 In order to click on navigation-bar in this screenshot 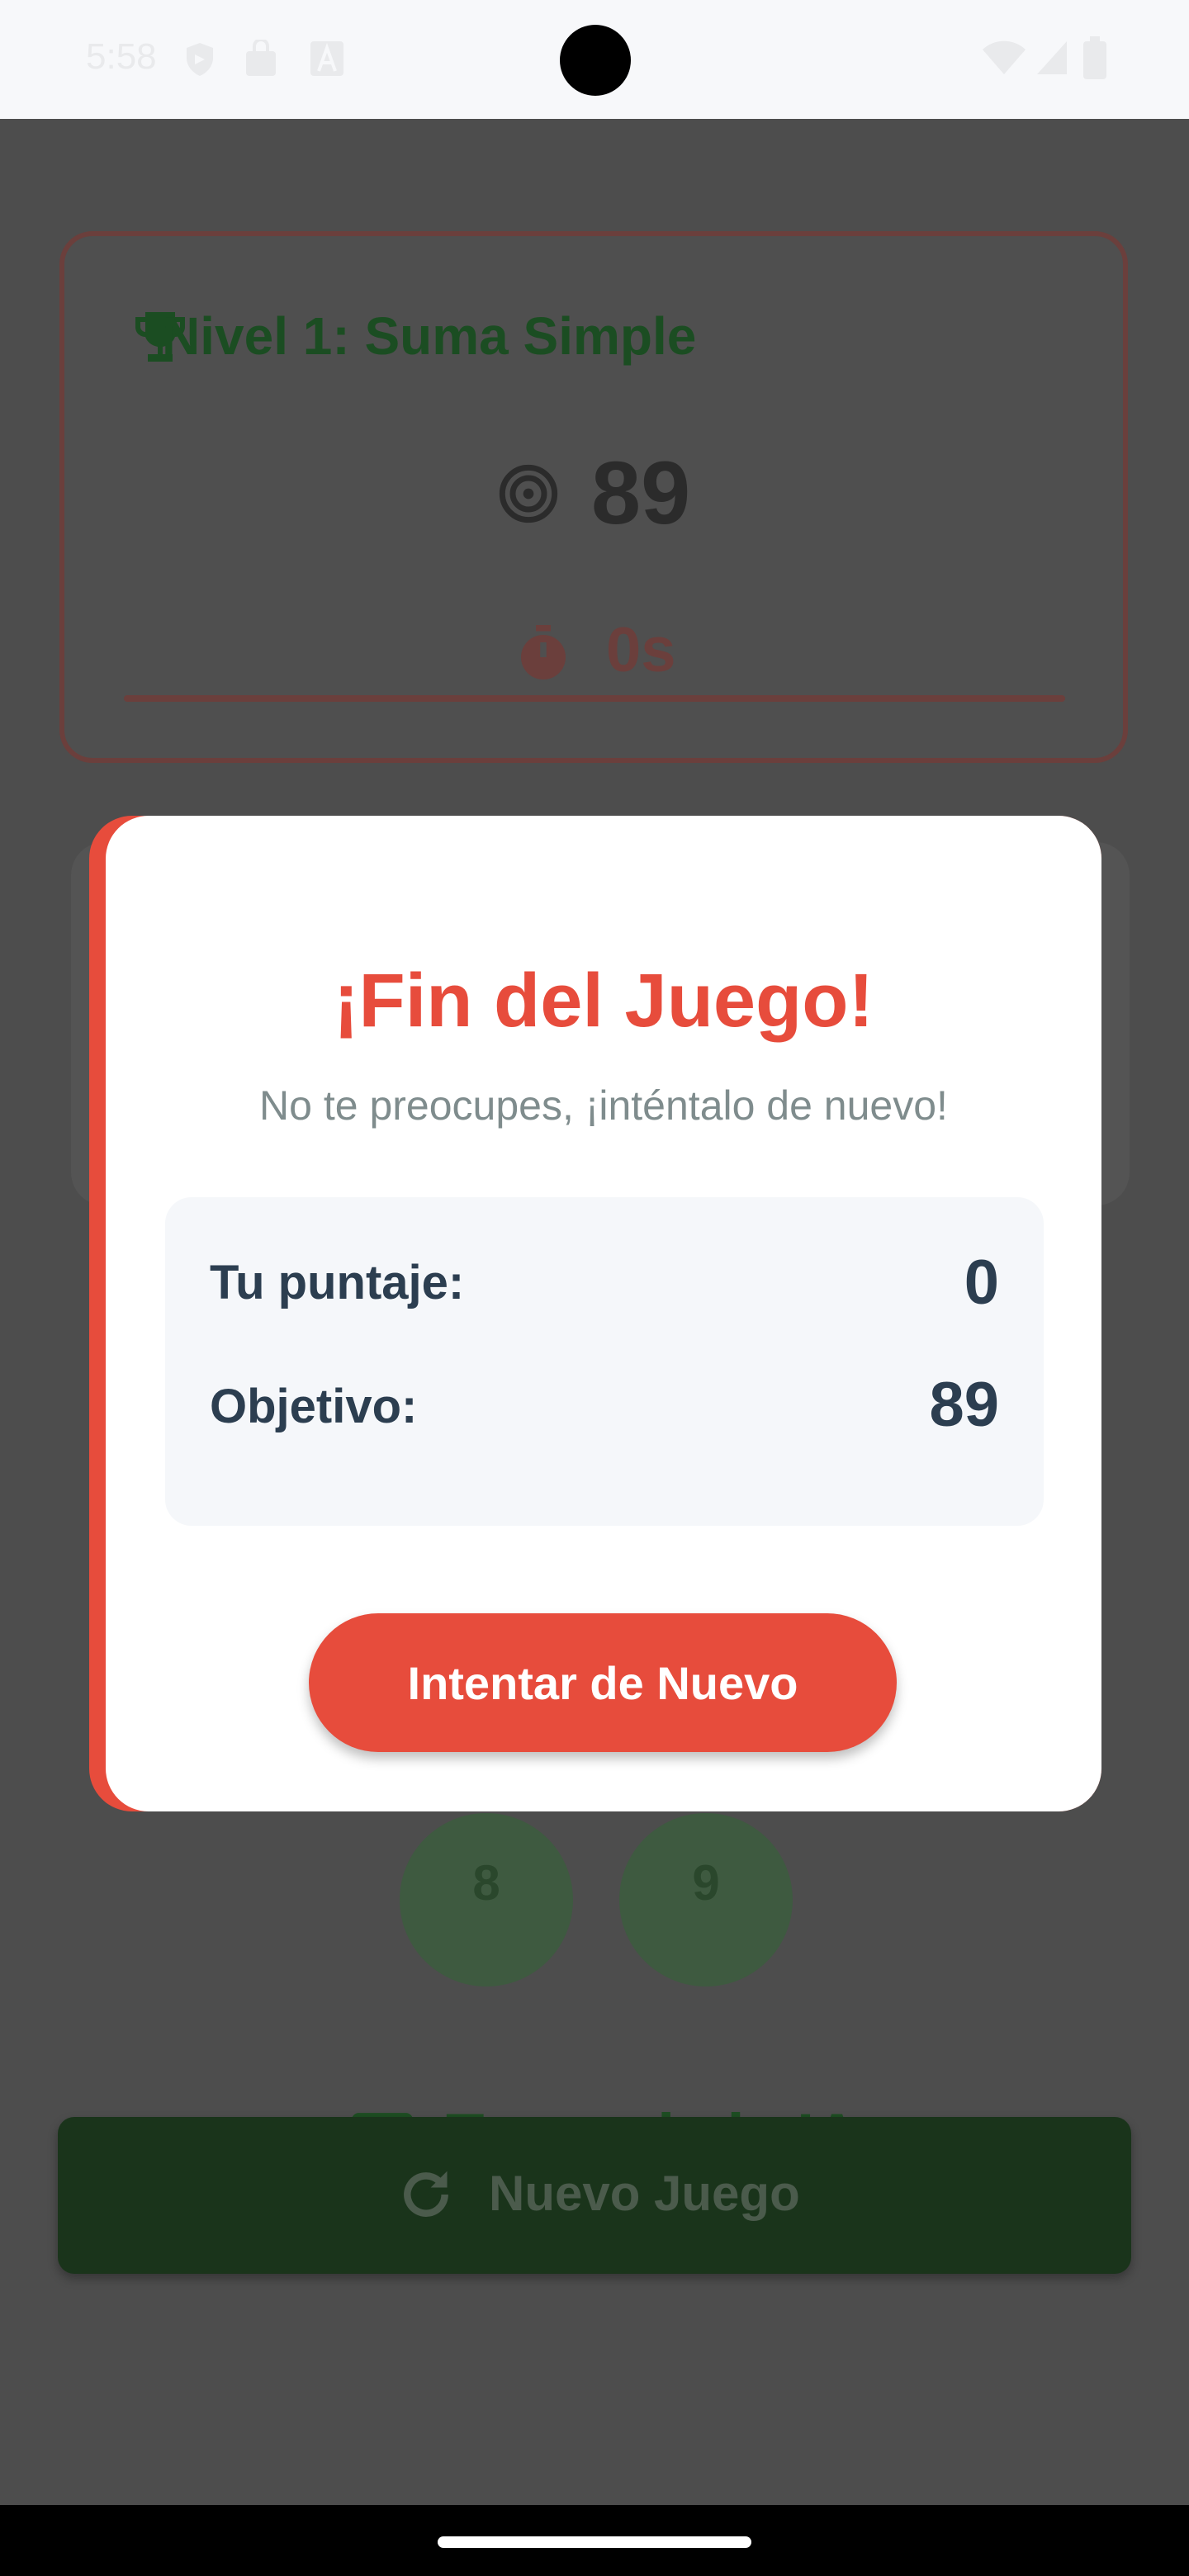, I will do `click(594, 2540)`.